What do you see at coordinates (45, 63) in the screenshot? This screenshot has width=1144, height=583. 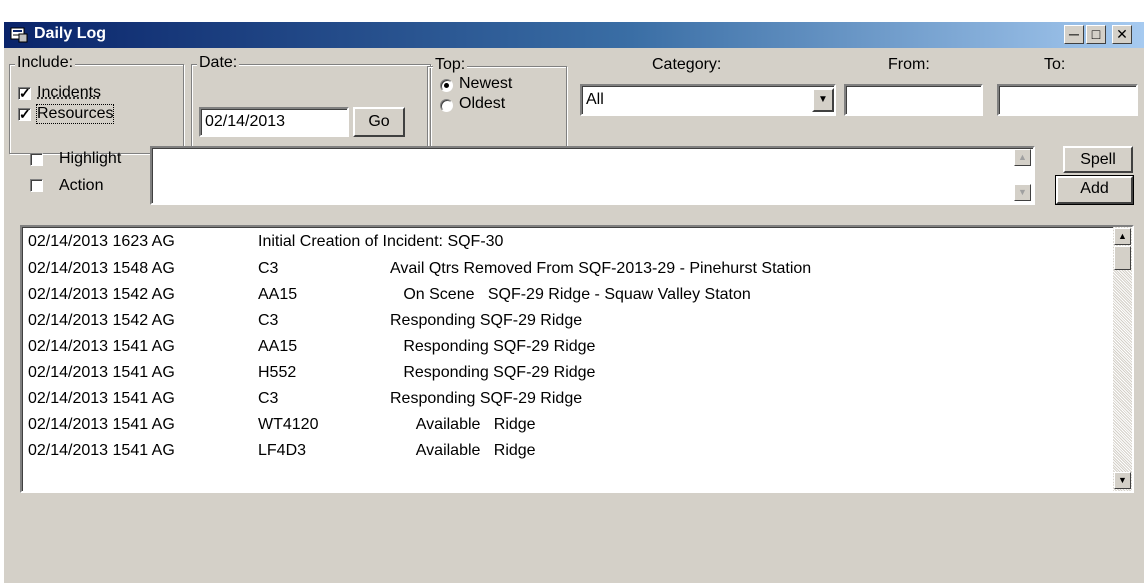 I see `include-legend: Include:` at bounding box center [45, 63].